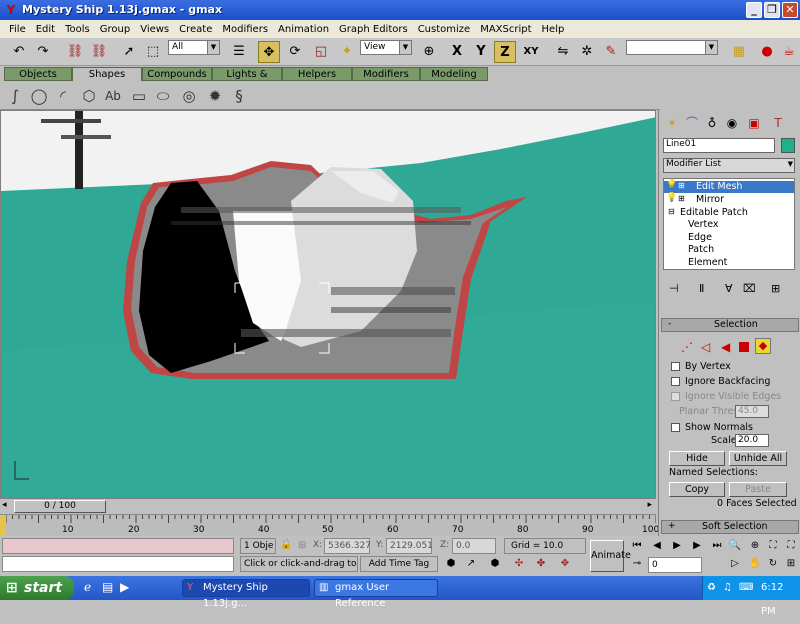  I want to click on tab-shapes: Shapes, so click(107, 74).